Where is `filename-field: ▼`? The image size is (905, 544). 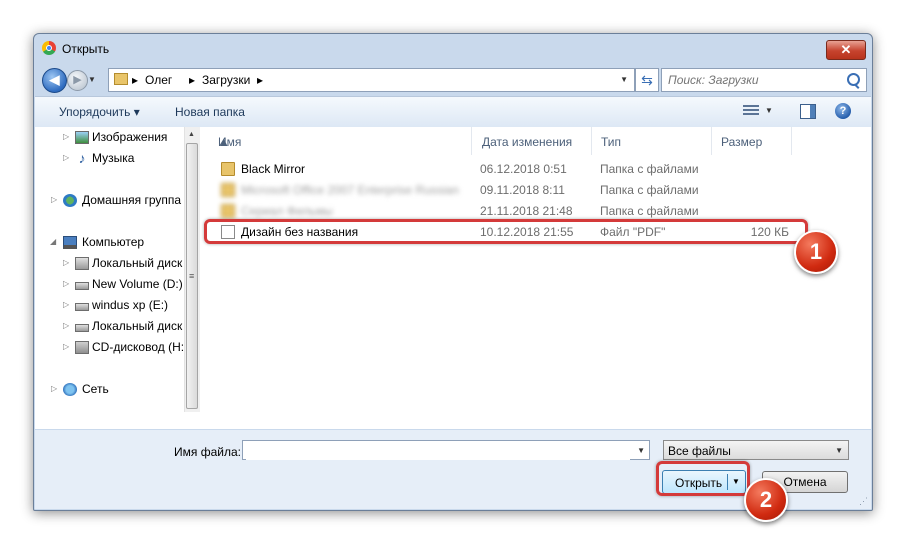
filename-field: ▼ is located at coordinates (446, 450).